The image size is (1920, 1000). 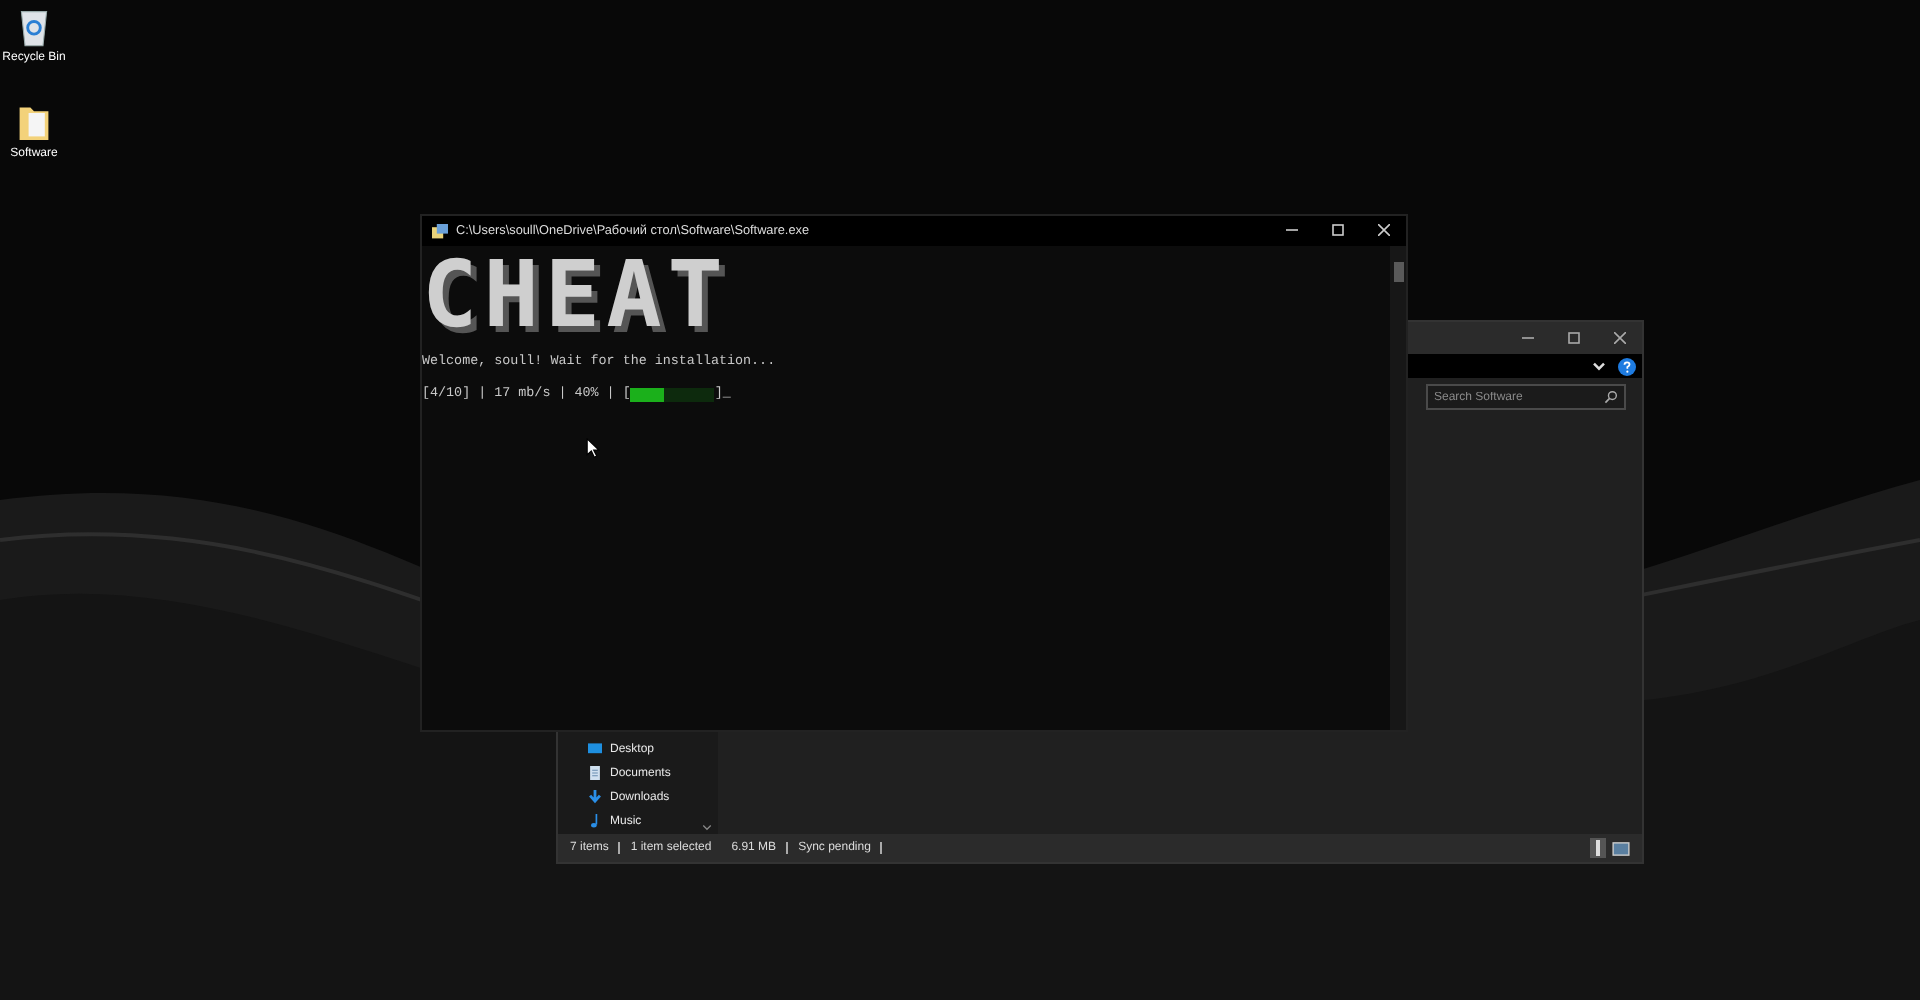 I want to click on thumbnail-view-icon, so click(x=1621, y=848).